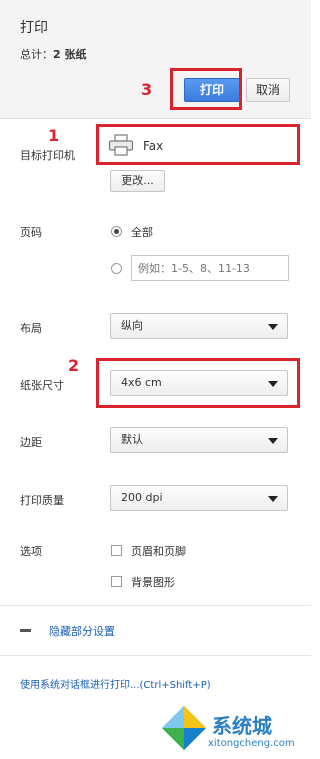 Image resolution: width=320 pixels, height=759 pixels. What do you see at coordinates (42, 500) in the screenshot?
I see `quality-label: 打印质量` at bounding box center [42, 500].